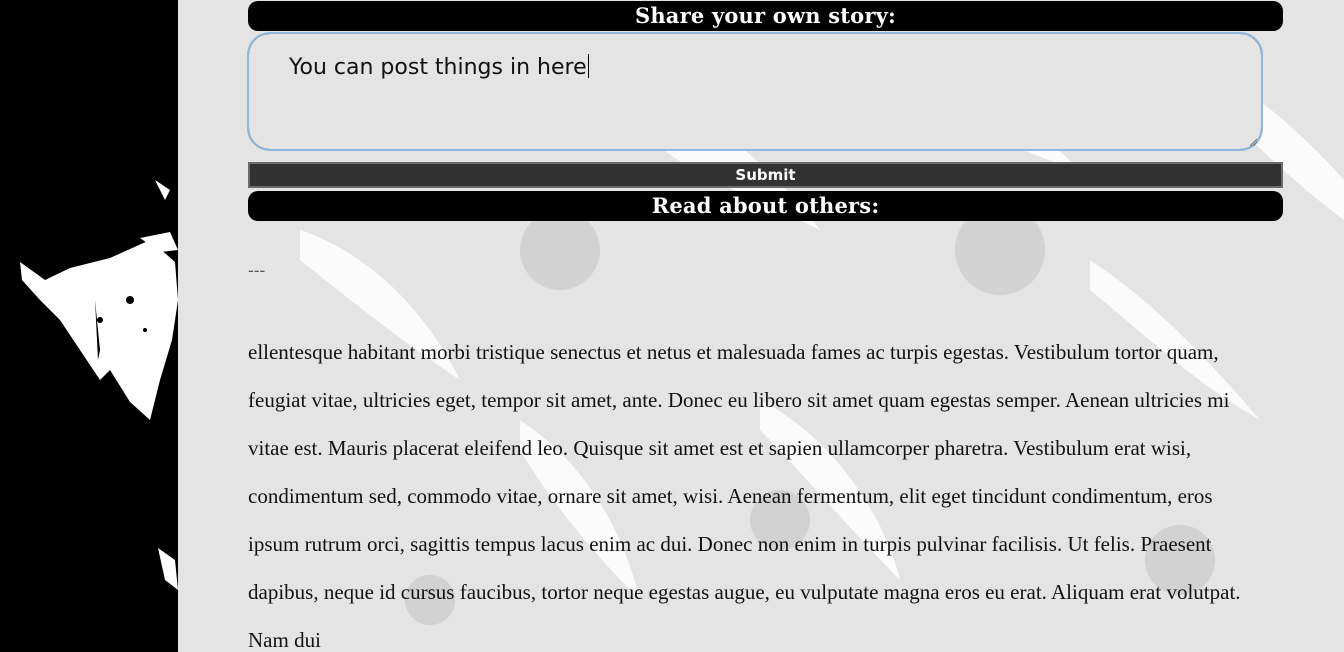 This screenshot has width=1344, height=652. What do you see at coordinates (1253, 142) in the screenshot?
I see `resize-grip-icon` at bounding box center [1253, 142].